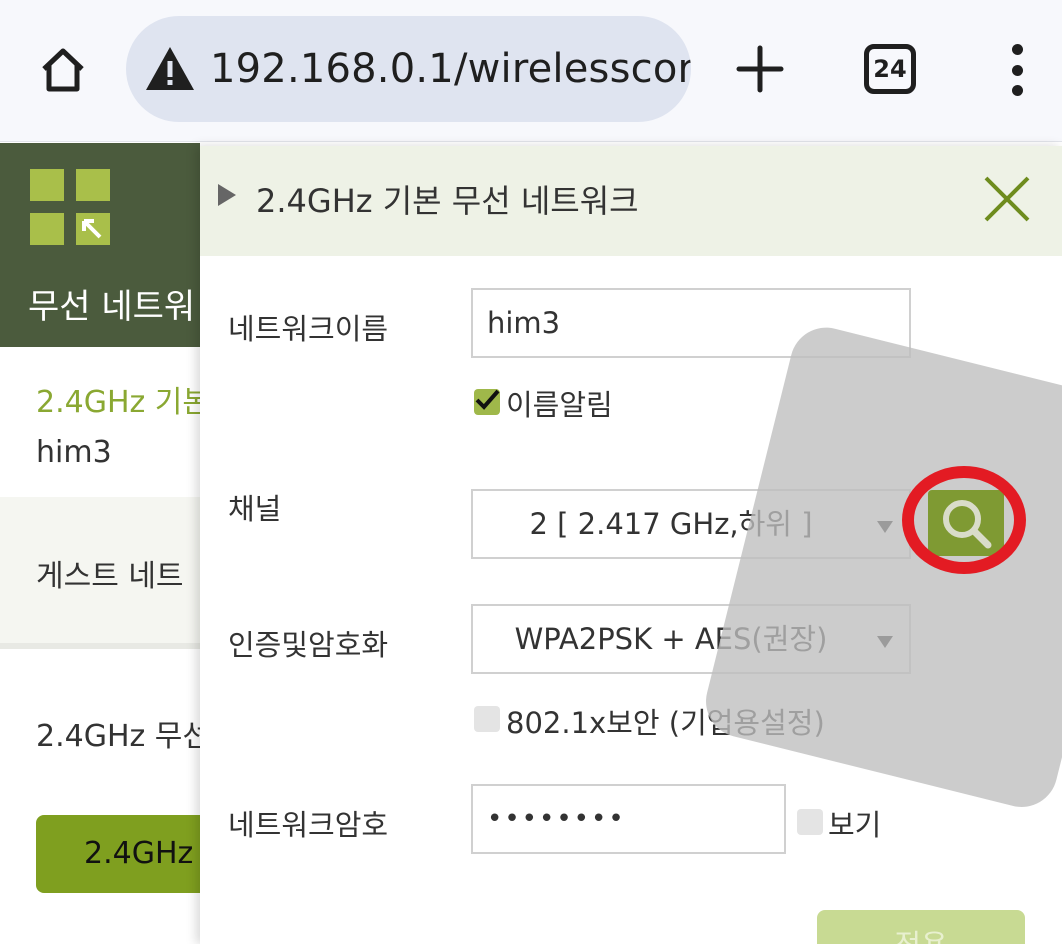  What do you see at coordinates (112, 307) in the screenshot?
I see `page-title: 무선 네트워` at bounding box center [112, 307].